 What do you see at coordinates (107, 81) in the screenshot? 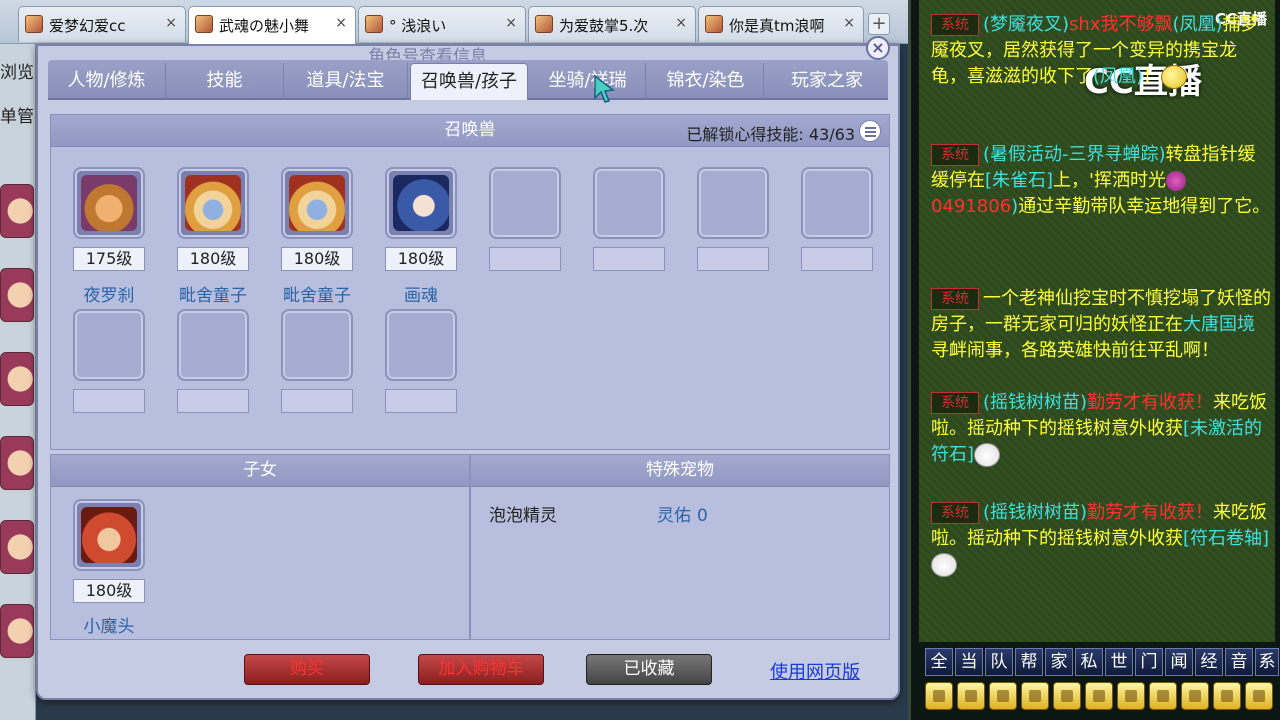
I see `tab-character: 人物/修炼` at bounding box center [107, 81].